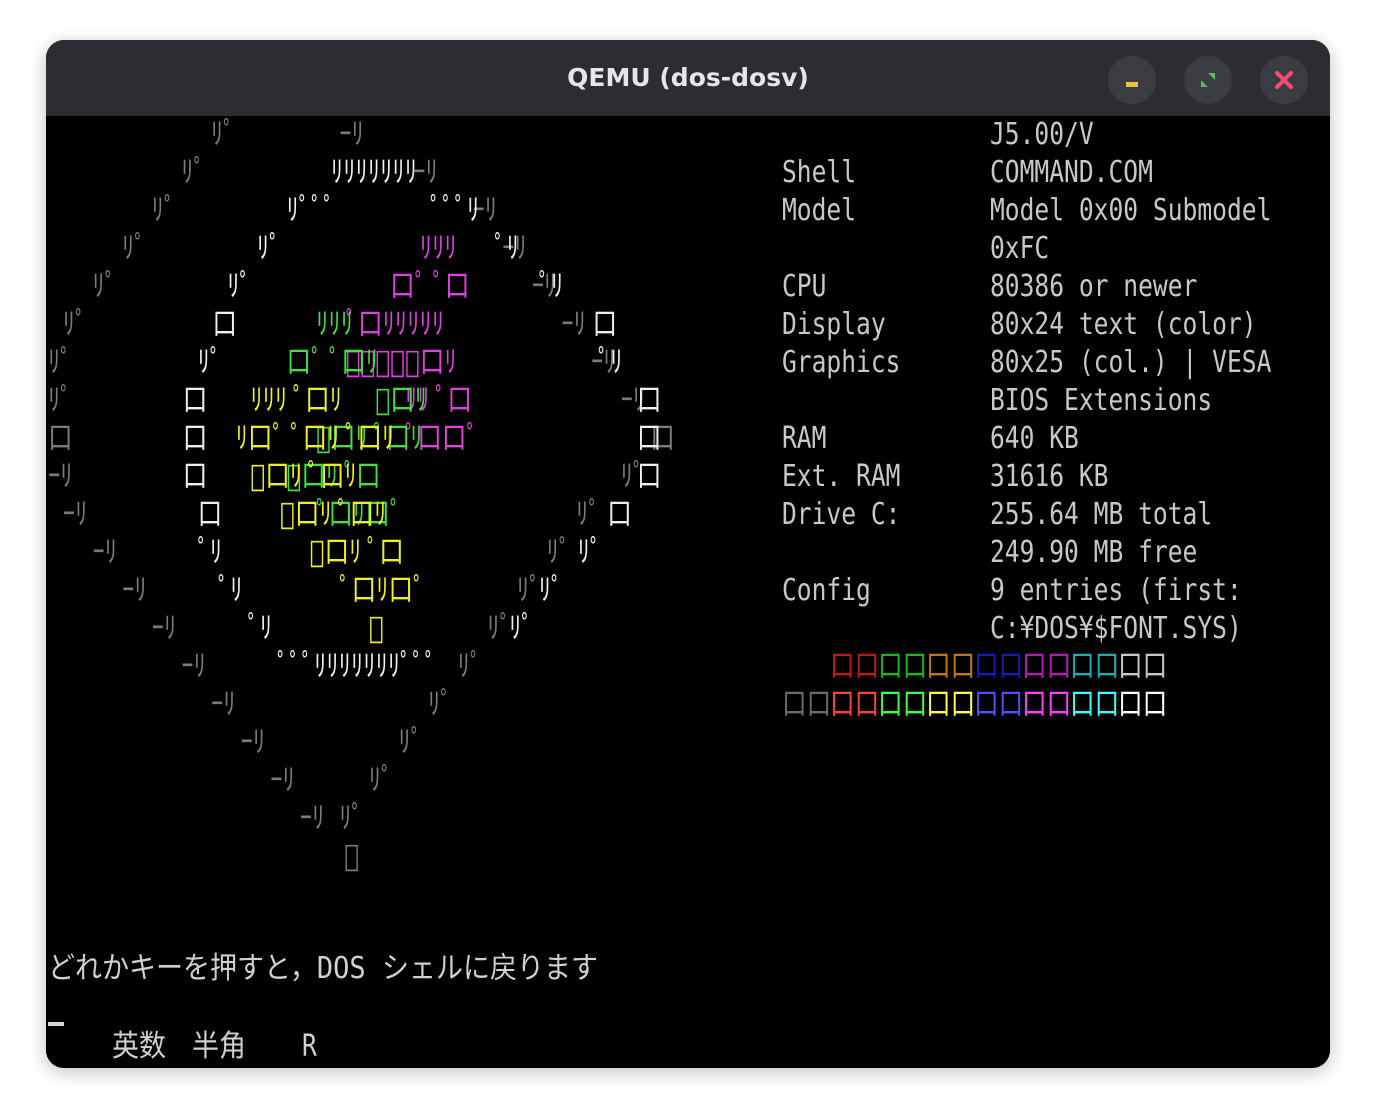 This screenshot has height=1120, width=1376. What do you see at coordinates (309, 1046) in the screenshot?
I see `ime-mode-r: R` at bounding box center [309, 1046].